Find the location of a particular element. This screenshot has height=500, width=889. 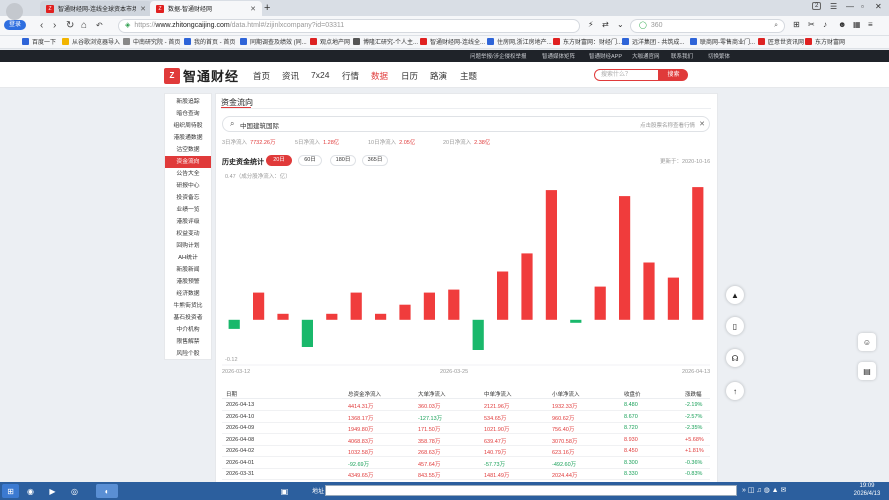

site-logo: Z 智通财经 is located at coordinates (201, 75).